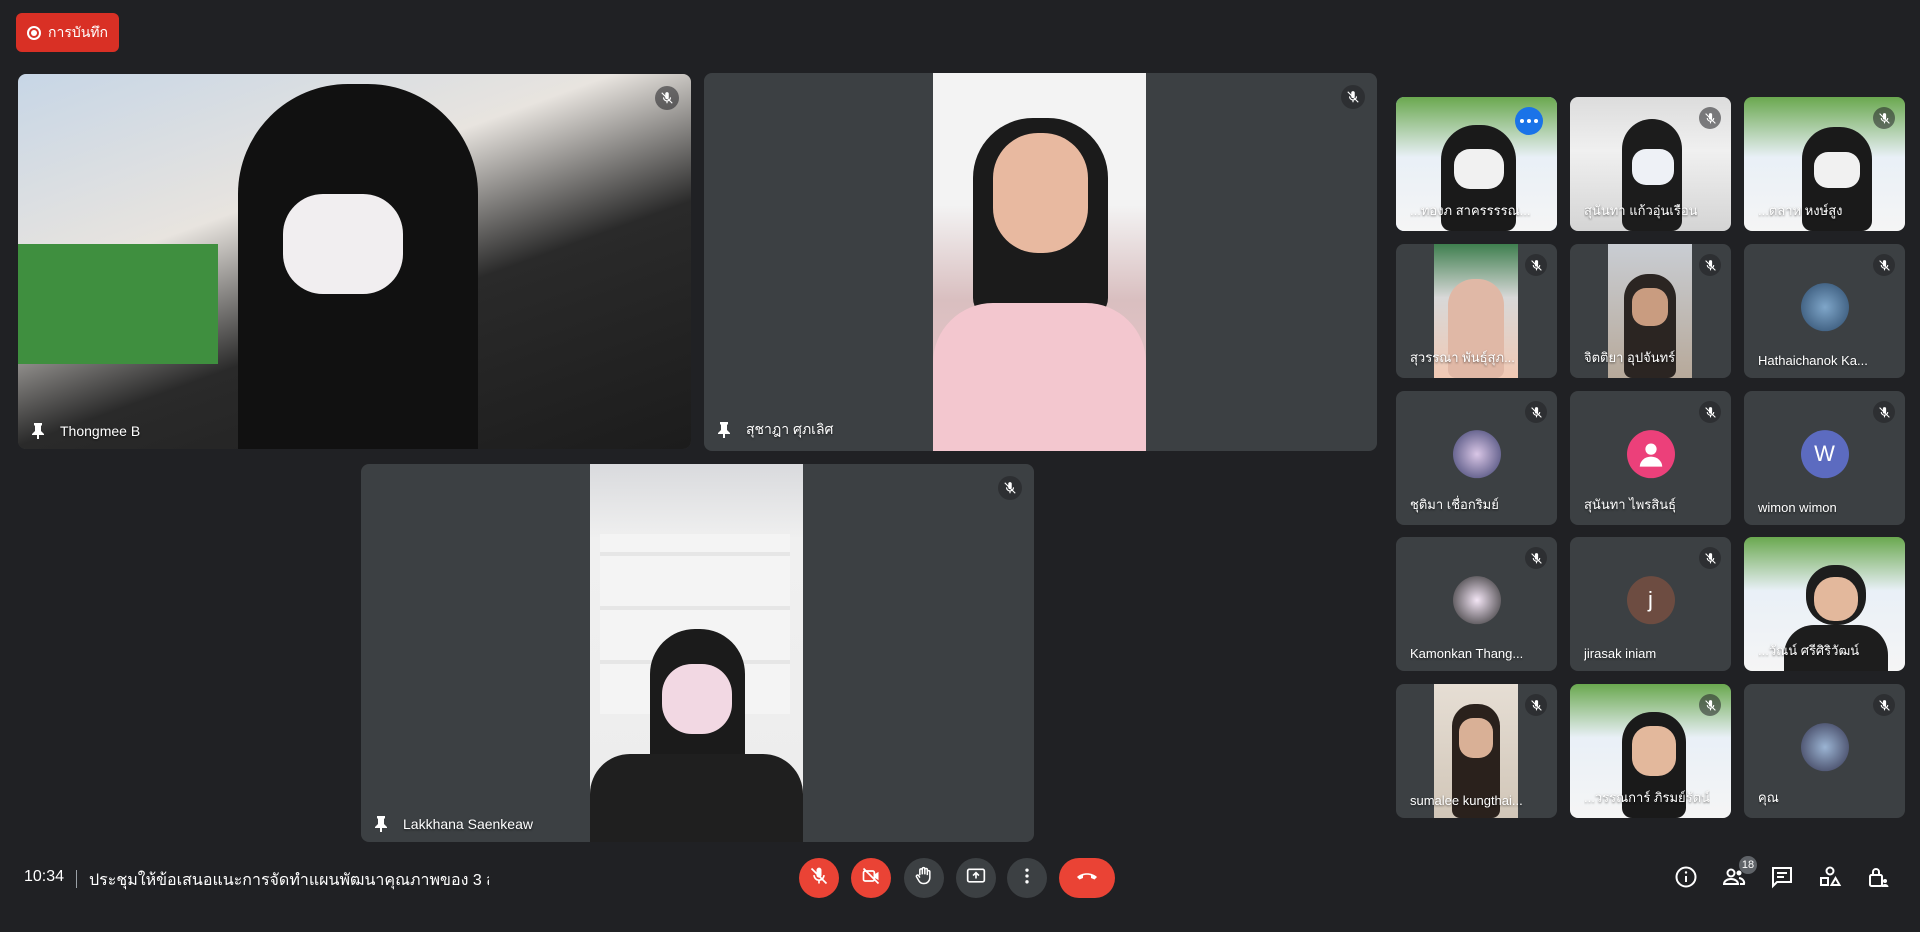  I want to click on participant-name-tag: ...วัณน์ ศรีศิริวัฒน์, so click(1808, 650).